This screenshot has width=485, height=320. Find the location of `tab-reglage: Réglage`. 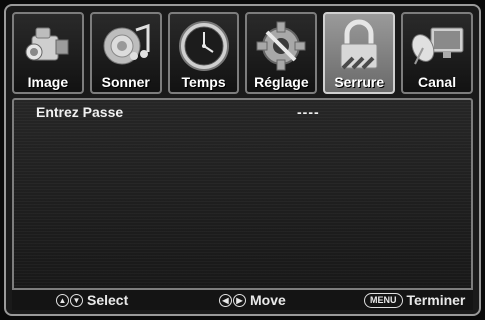

tab-reglage: Réglage is located at coordinates (281, 53).